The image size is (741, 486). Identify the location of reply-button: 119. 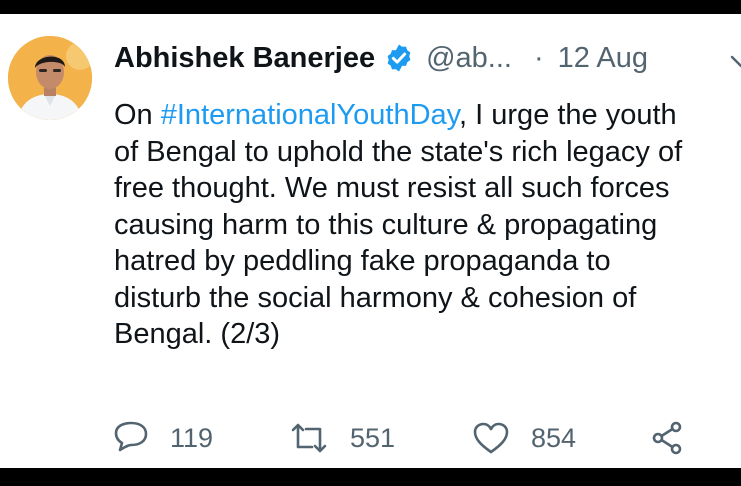
(162, 438).